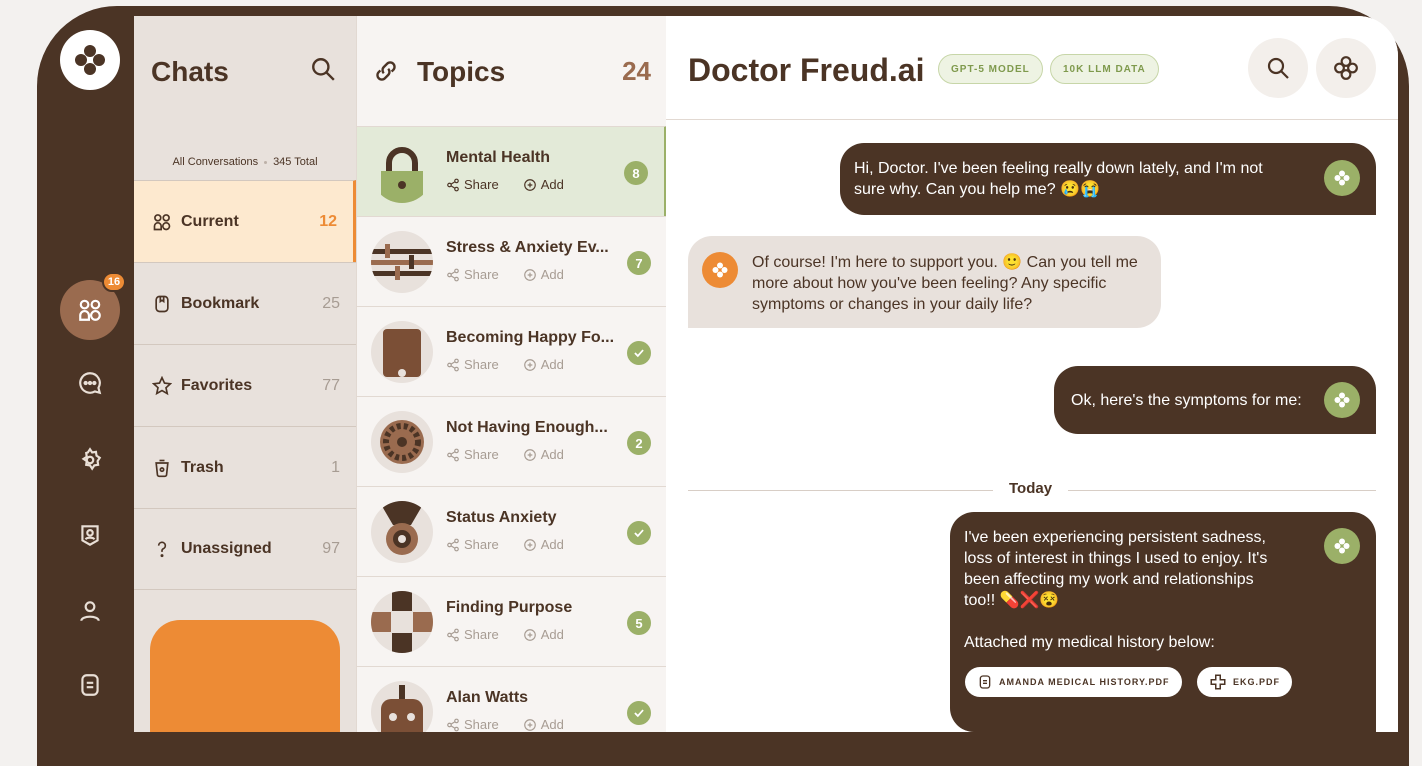 The height and width of the screenshot is (766, 1422). Describe the element at coordinates (90, 383) in the screenshot. I see `rail-chat-button` at that location.